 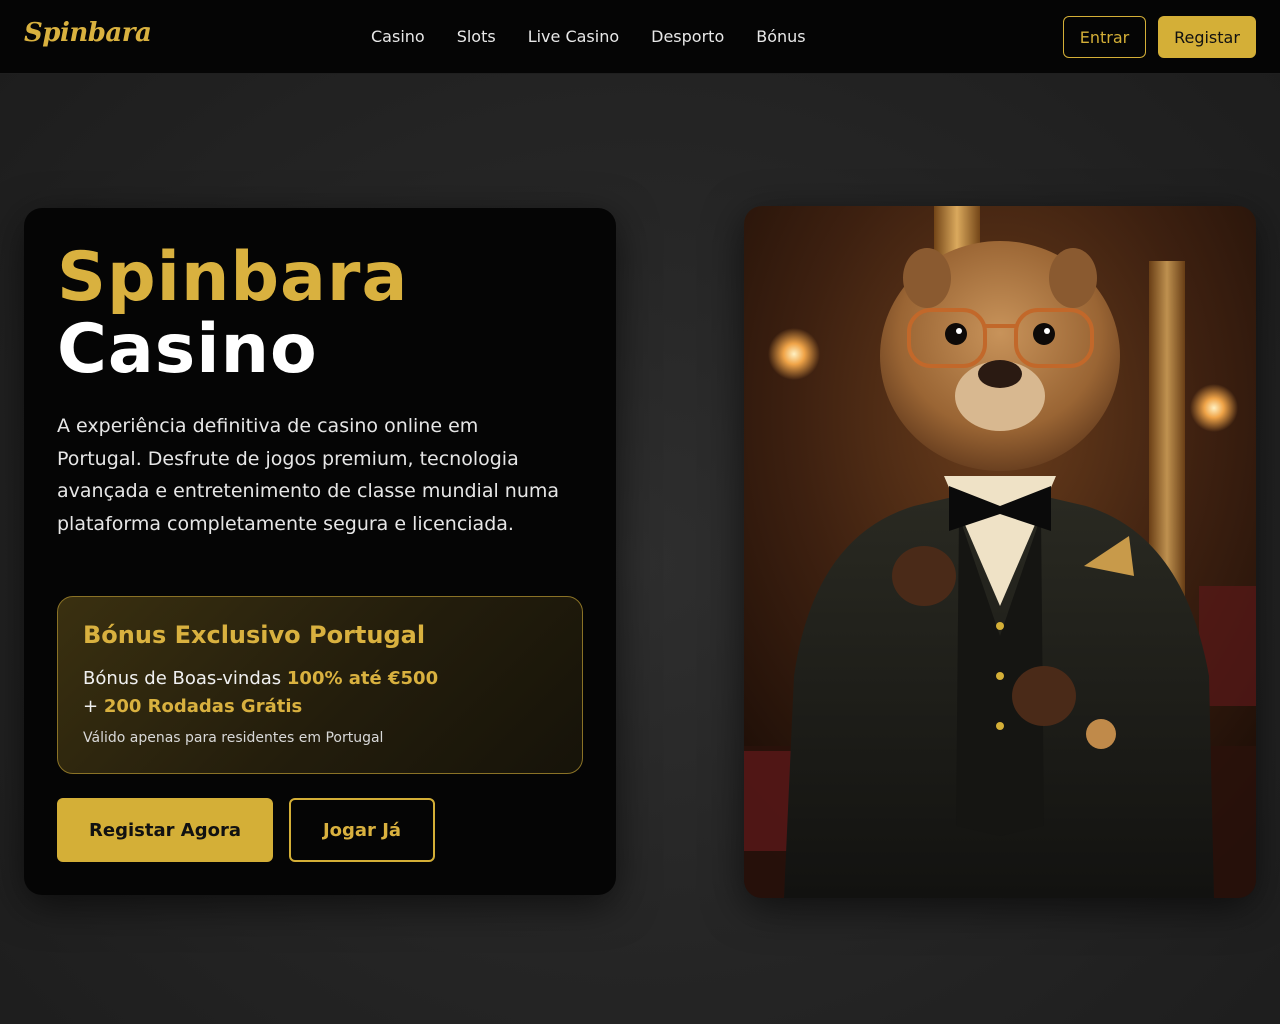 What do you see at coordinates (780, 37) in the screenshot?
I see `nav-item-bonus: Bónus` at bounding box center [780, 37].